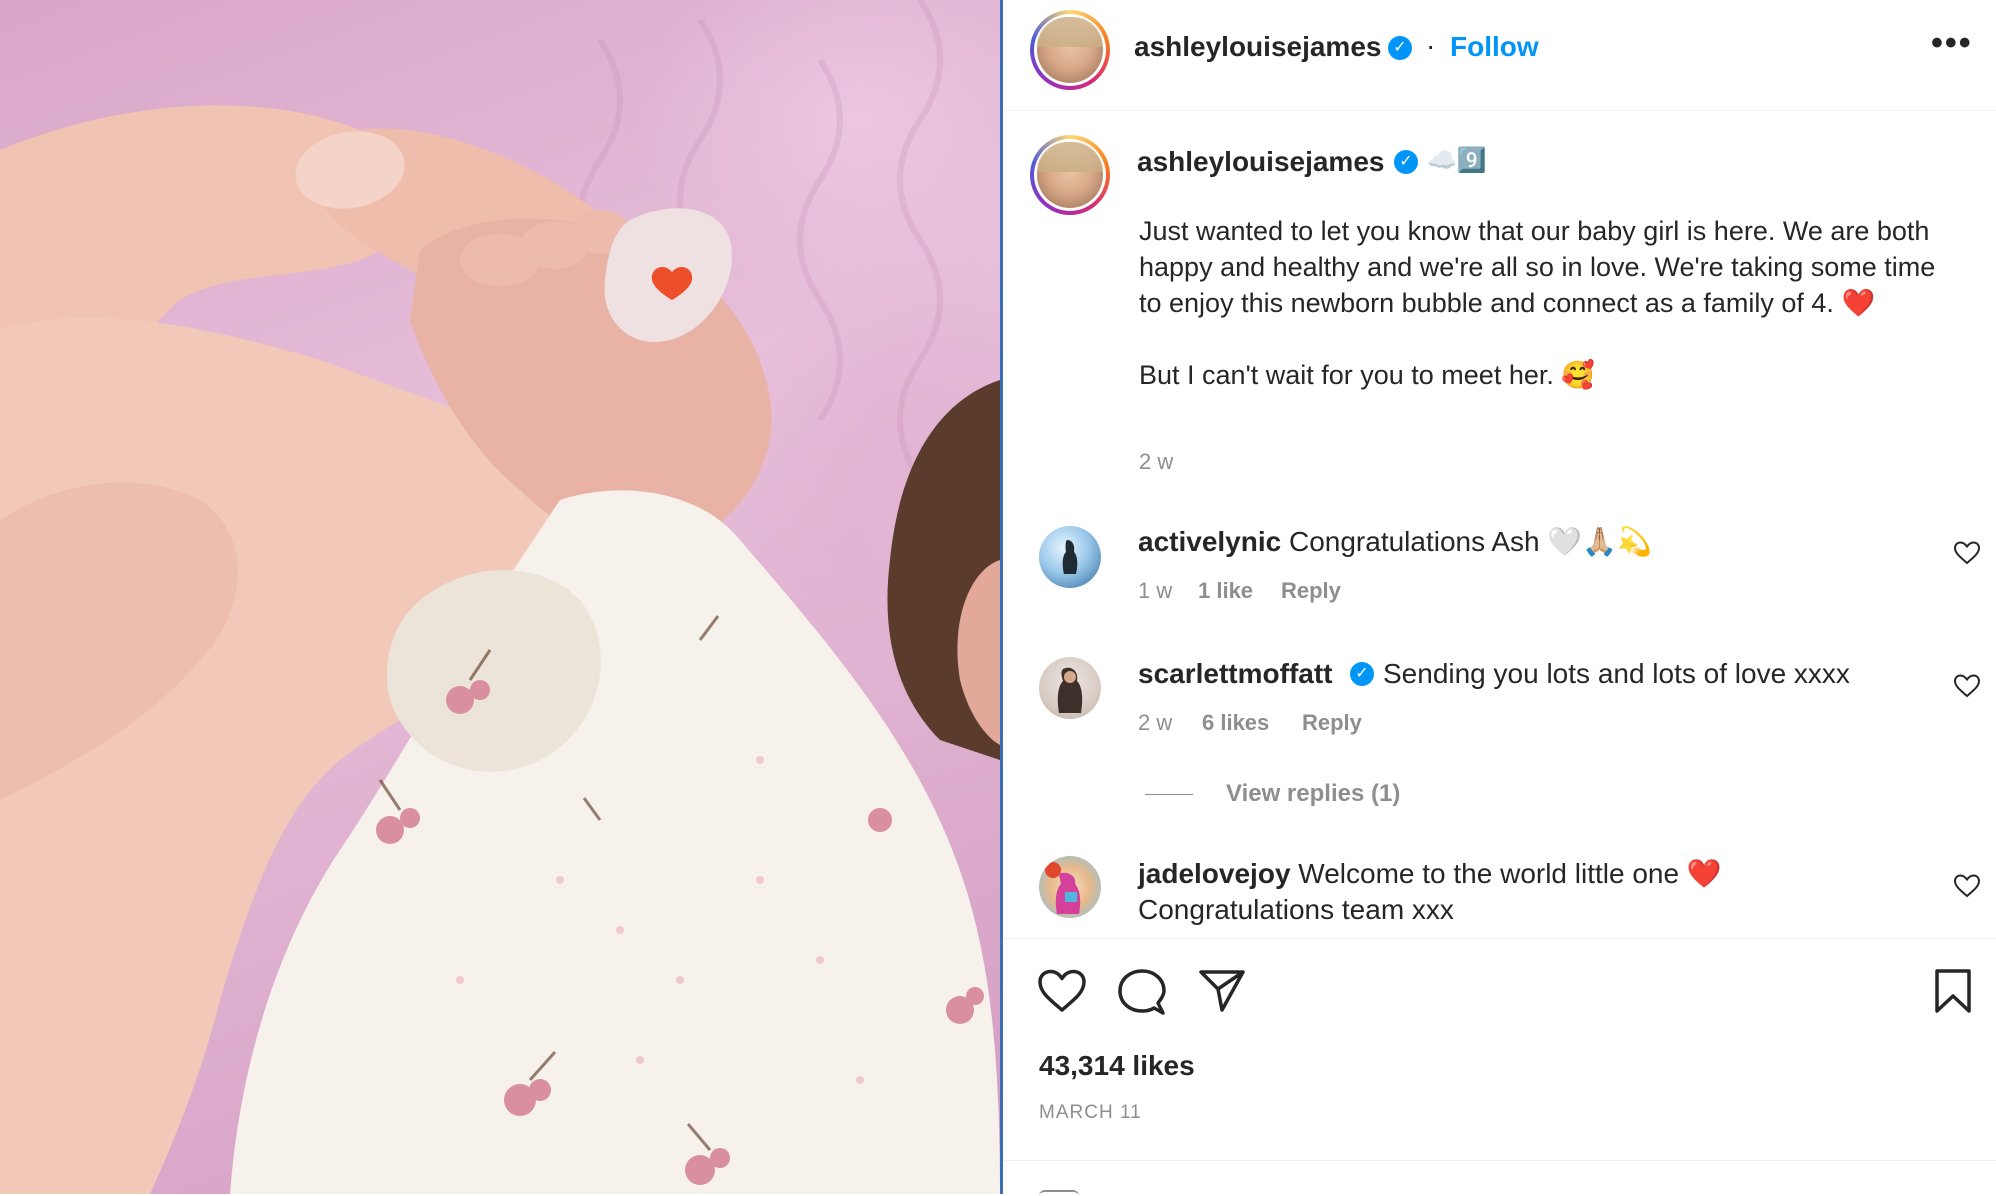  Describe the element at coordinates (1499, 1160) in the screenshot. I see `footer-divider` at that location.